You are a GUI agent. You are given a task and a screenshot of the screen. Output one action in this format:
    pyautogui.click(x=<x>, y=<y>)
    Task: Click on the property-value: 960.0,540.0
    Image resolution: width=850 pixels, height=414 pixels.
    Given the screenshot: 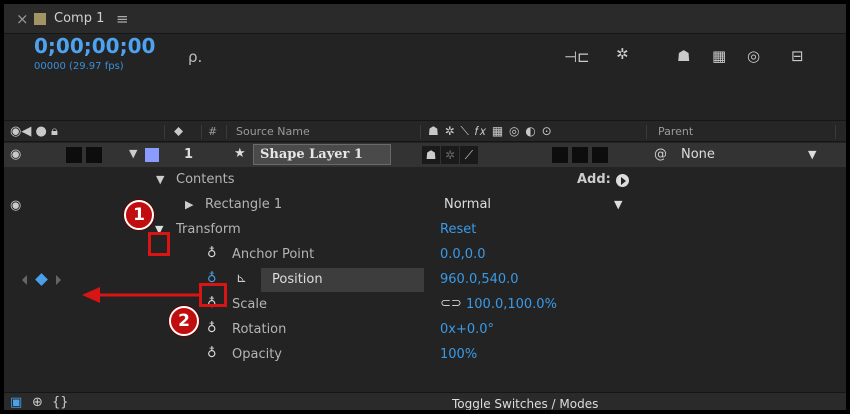 What is the action you would take?
    pyautogui.click(x=479, y=279)
    